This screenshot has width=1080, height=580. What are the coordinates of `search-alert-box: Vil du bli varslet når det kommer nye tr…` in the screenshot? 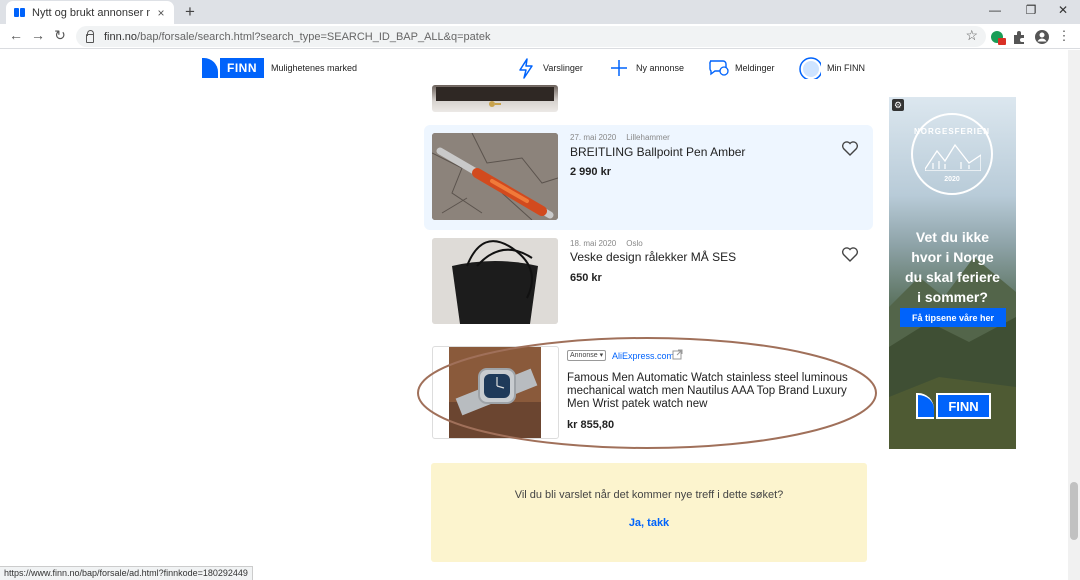 It's located at (649, 512).